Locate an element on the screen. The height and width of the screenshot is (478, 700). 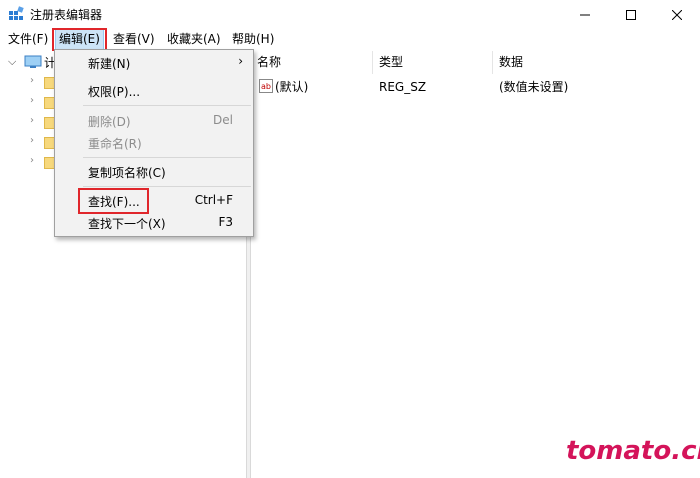
computer-icon is located at coordinates (33, 61).